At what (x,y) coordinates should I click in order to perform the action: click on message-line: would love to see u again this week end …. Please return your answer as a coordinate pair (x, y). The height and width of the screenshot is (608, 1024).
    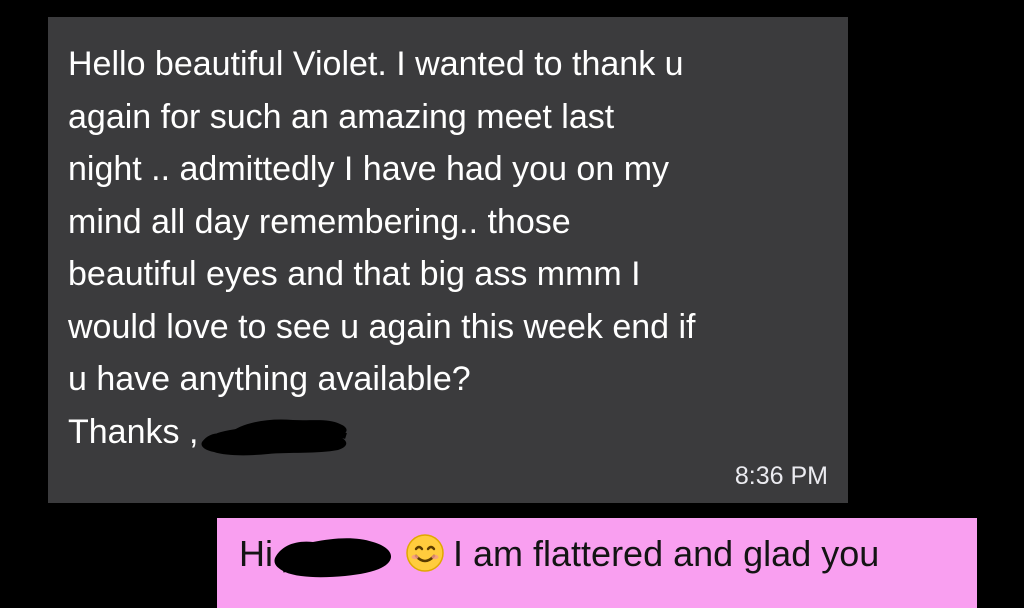
    Looking at the image, I should click on (382, 326).